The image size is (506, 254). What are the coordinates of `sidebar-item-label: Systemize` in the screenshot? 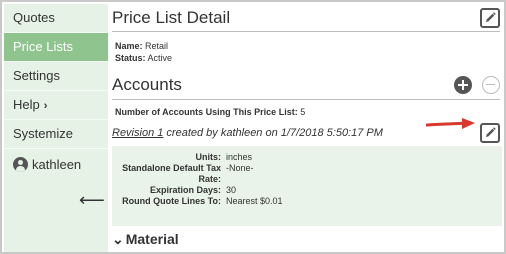 It's located at (43, 133).